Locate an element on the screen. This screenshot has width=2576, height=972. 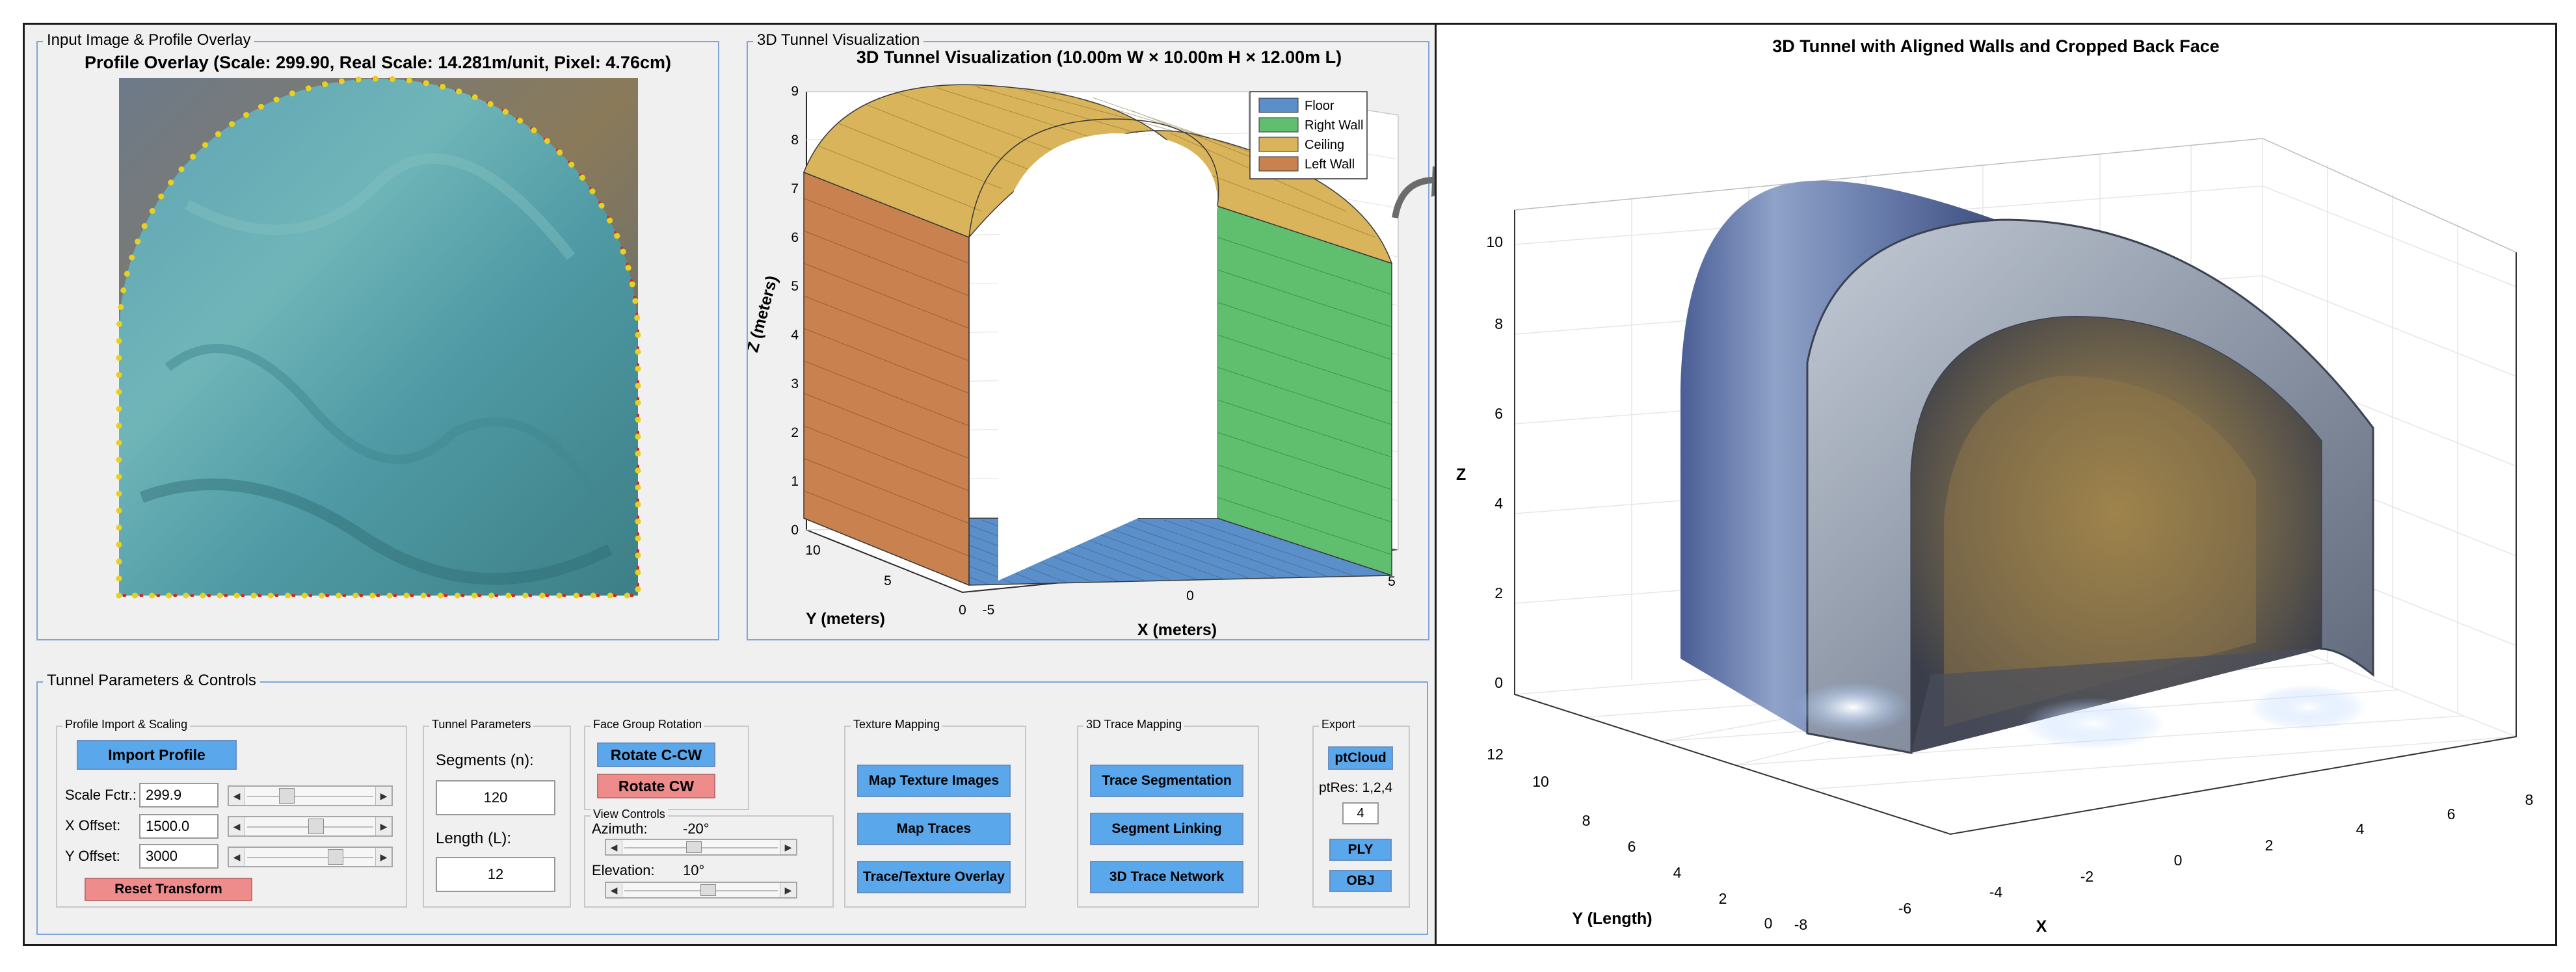
x-offset-field: 1500.0 is located at coordinates (179, 826).